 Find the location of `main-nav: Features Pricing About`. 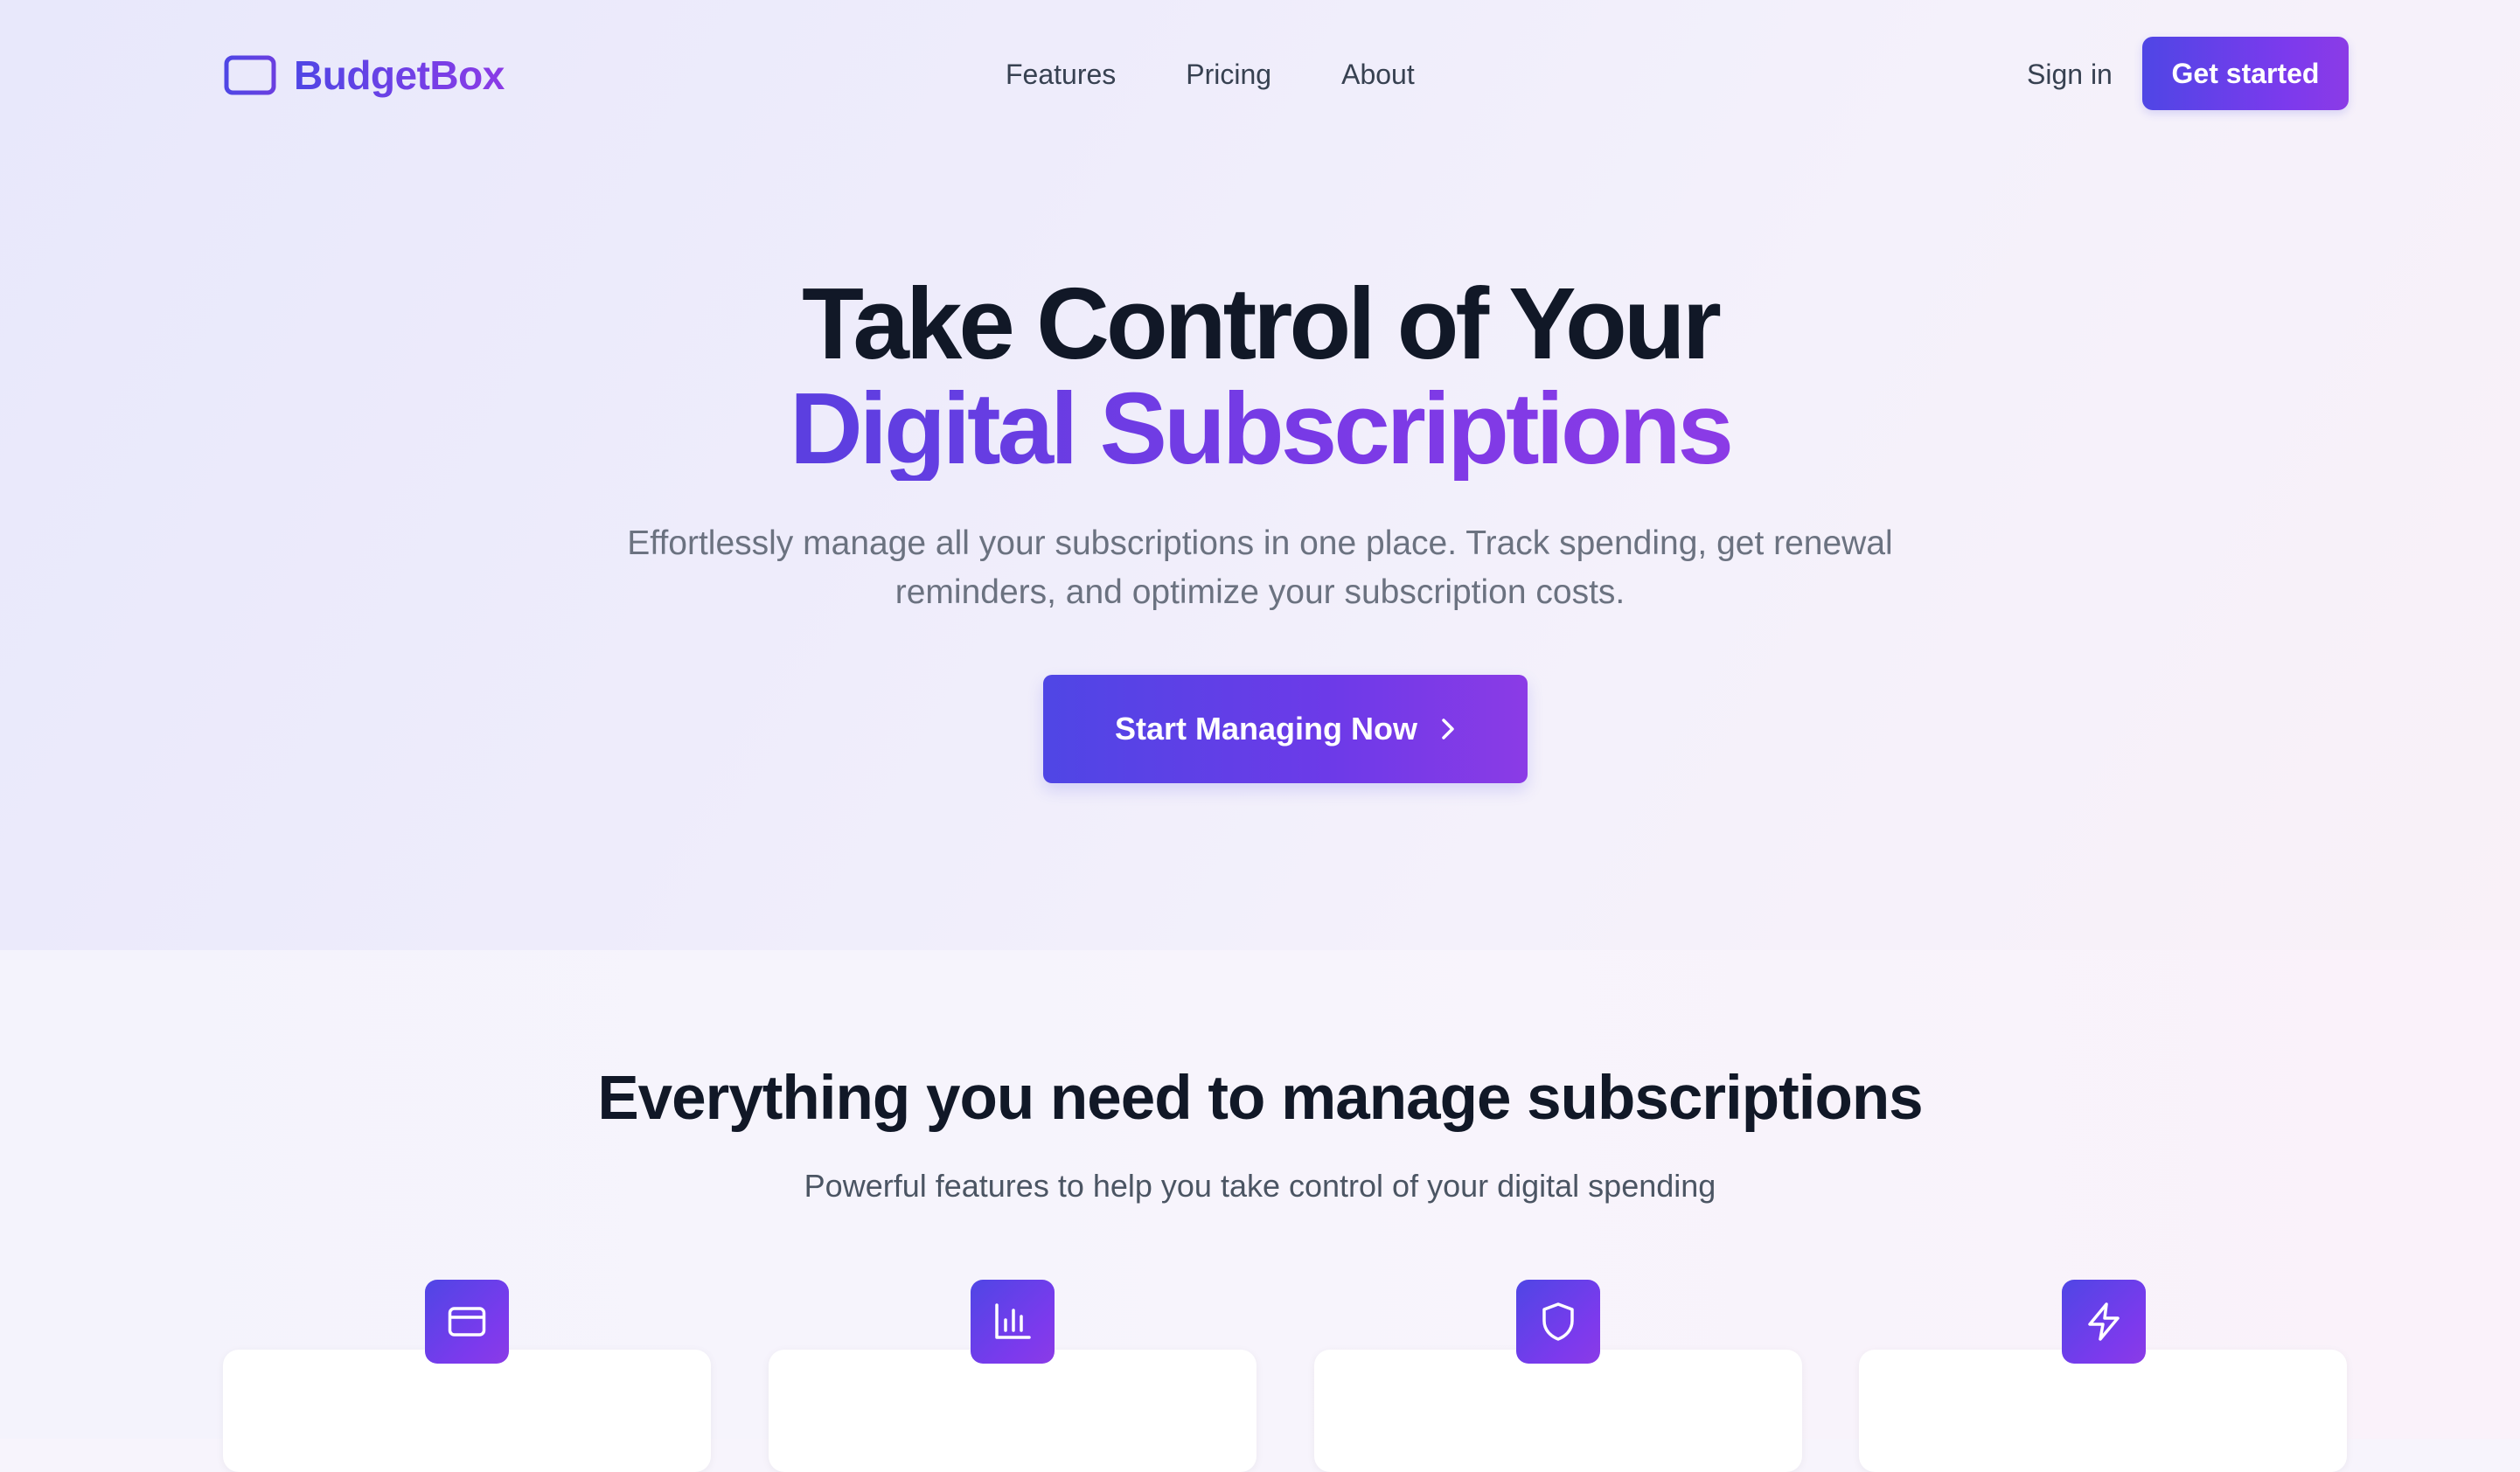

main-nav: Features Pricing About is located at coordinates (1210, 74).